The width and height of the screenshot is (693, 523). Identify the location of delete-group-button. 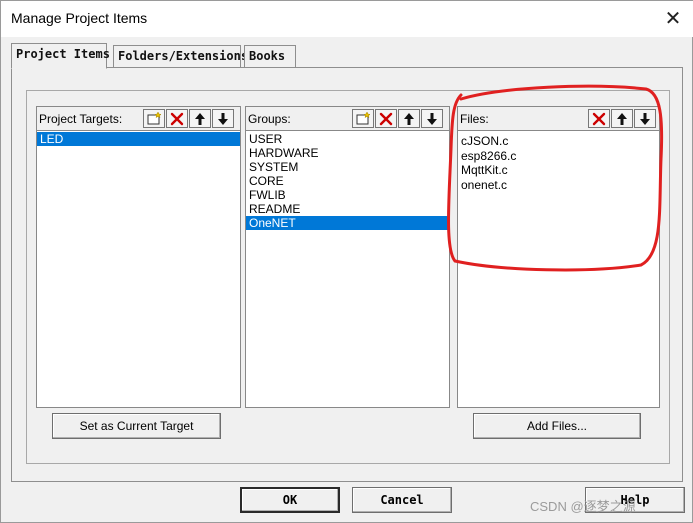
(386, 118).